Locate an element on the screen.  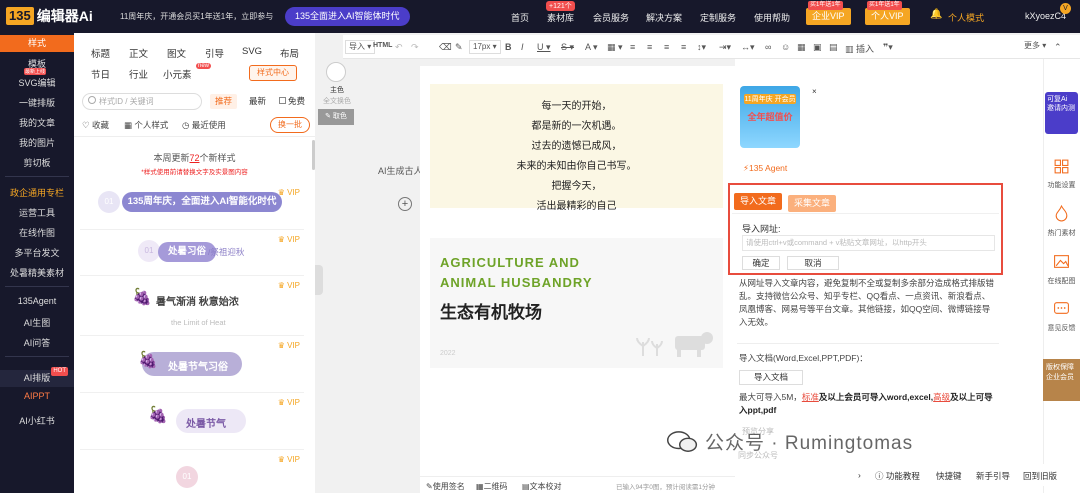
promo-ad: 11周年庆 开会员 全年超值价 is located at coordinates (770, 117).